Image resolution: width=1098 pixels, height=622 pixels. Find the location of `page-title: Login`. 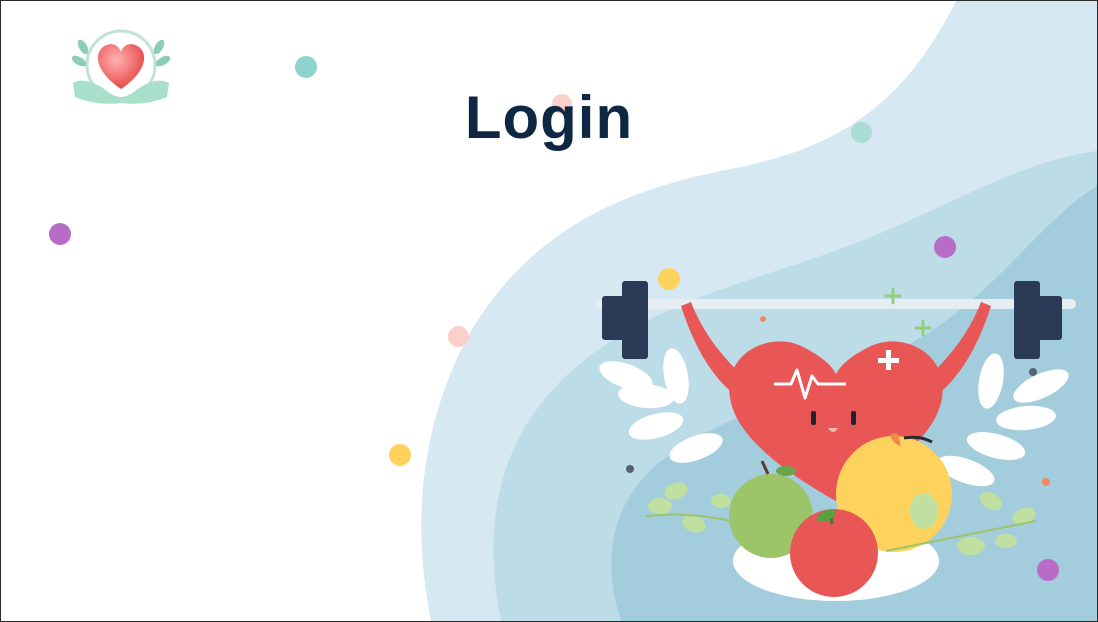

page-title: Login is located at coordinates (549, 117).